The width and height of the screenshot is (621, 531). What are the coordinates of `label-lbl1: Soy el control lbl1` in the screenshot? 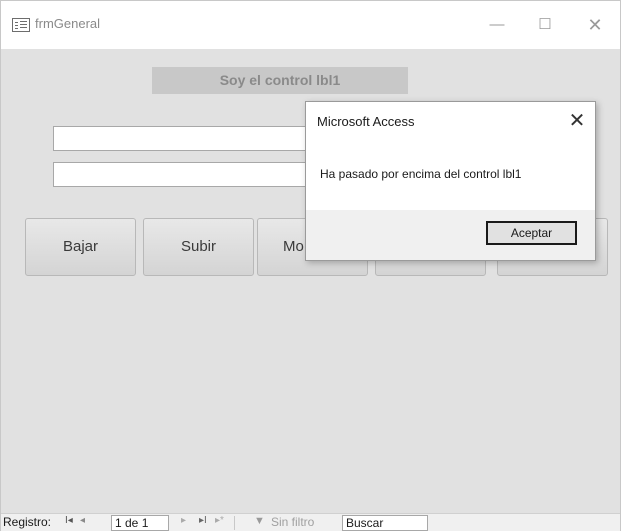 It's located at (280, 80).